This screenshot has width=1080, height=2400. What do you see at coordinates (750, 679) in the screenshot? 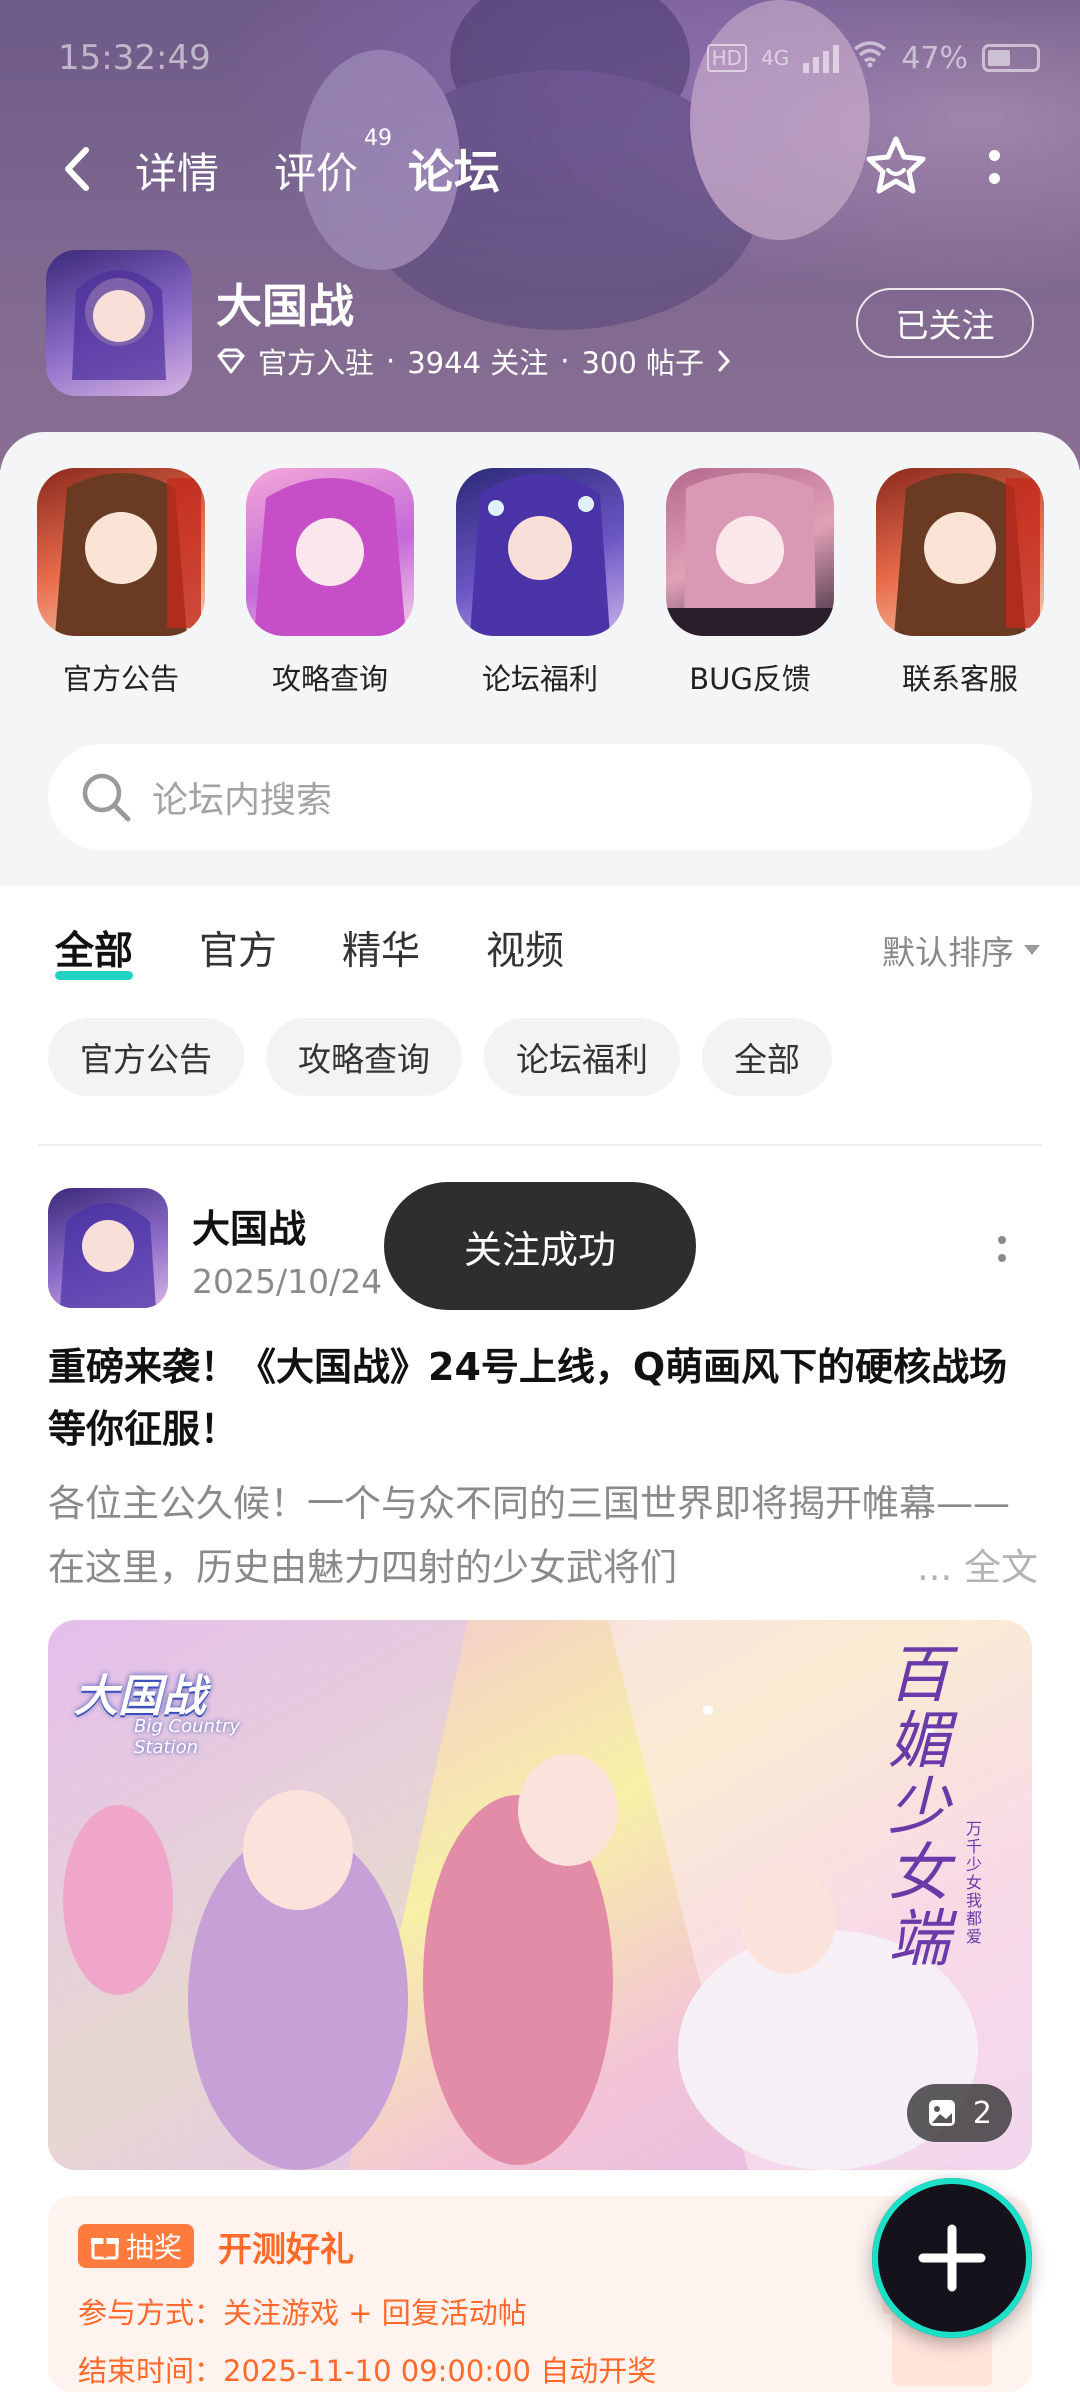
I see `shortcut-label: BUG反馈` at bounding box center [750, 679].